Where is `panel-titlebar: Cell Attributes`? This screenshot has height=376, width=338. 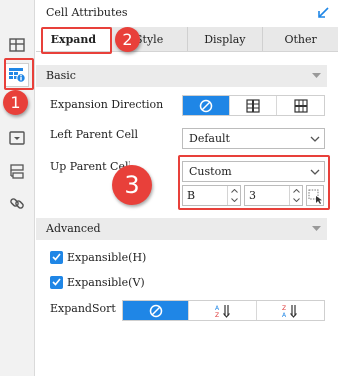 panel-titlebar: Cell Attributes is located at coordinates (187, 13).